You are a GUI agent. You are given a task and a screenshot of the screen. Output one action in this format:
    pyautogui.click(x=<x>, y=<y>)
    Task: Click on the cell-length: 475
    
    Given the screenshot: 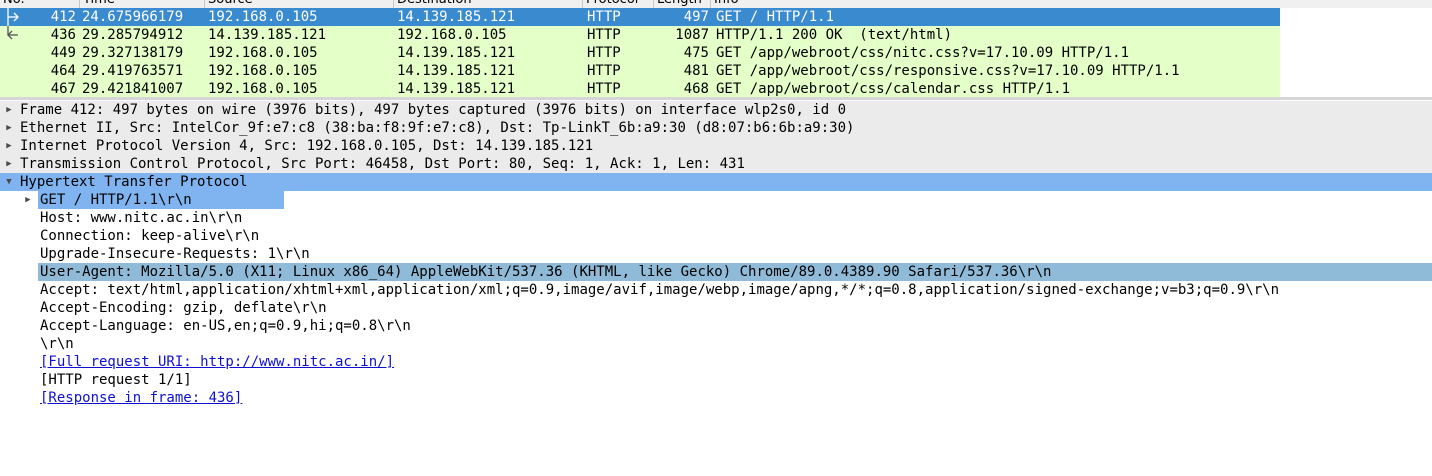 What is the action you would take?
    pyautogui.click(x=696, y=53)
    